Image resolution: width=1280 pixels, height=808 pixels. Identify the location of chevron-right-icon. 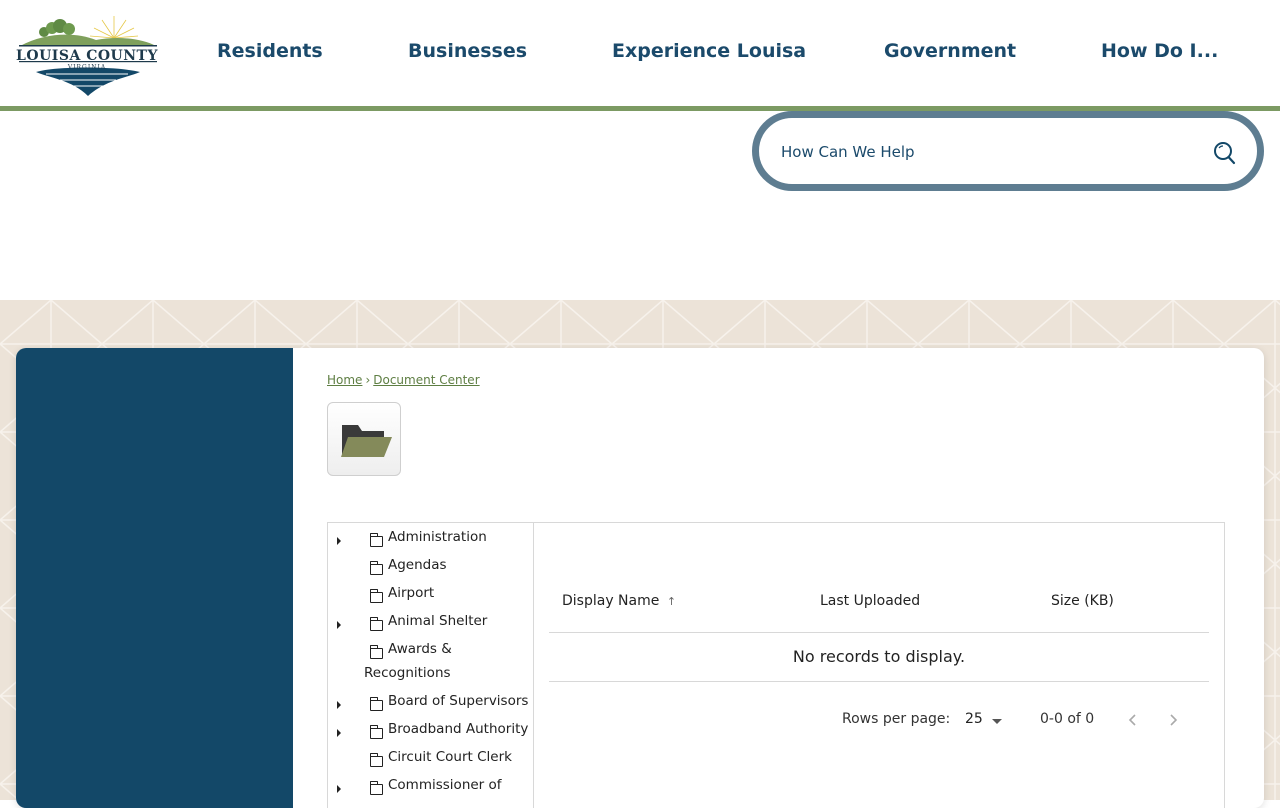
(1174, 720).